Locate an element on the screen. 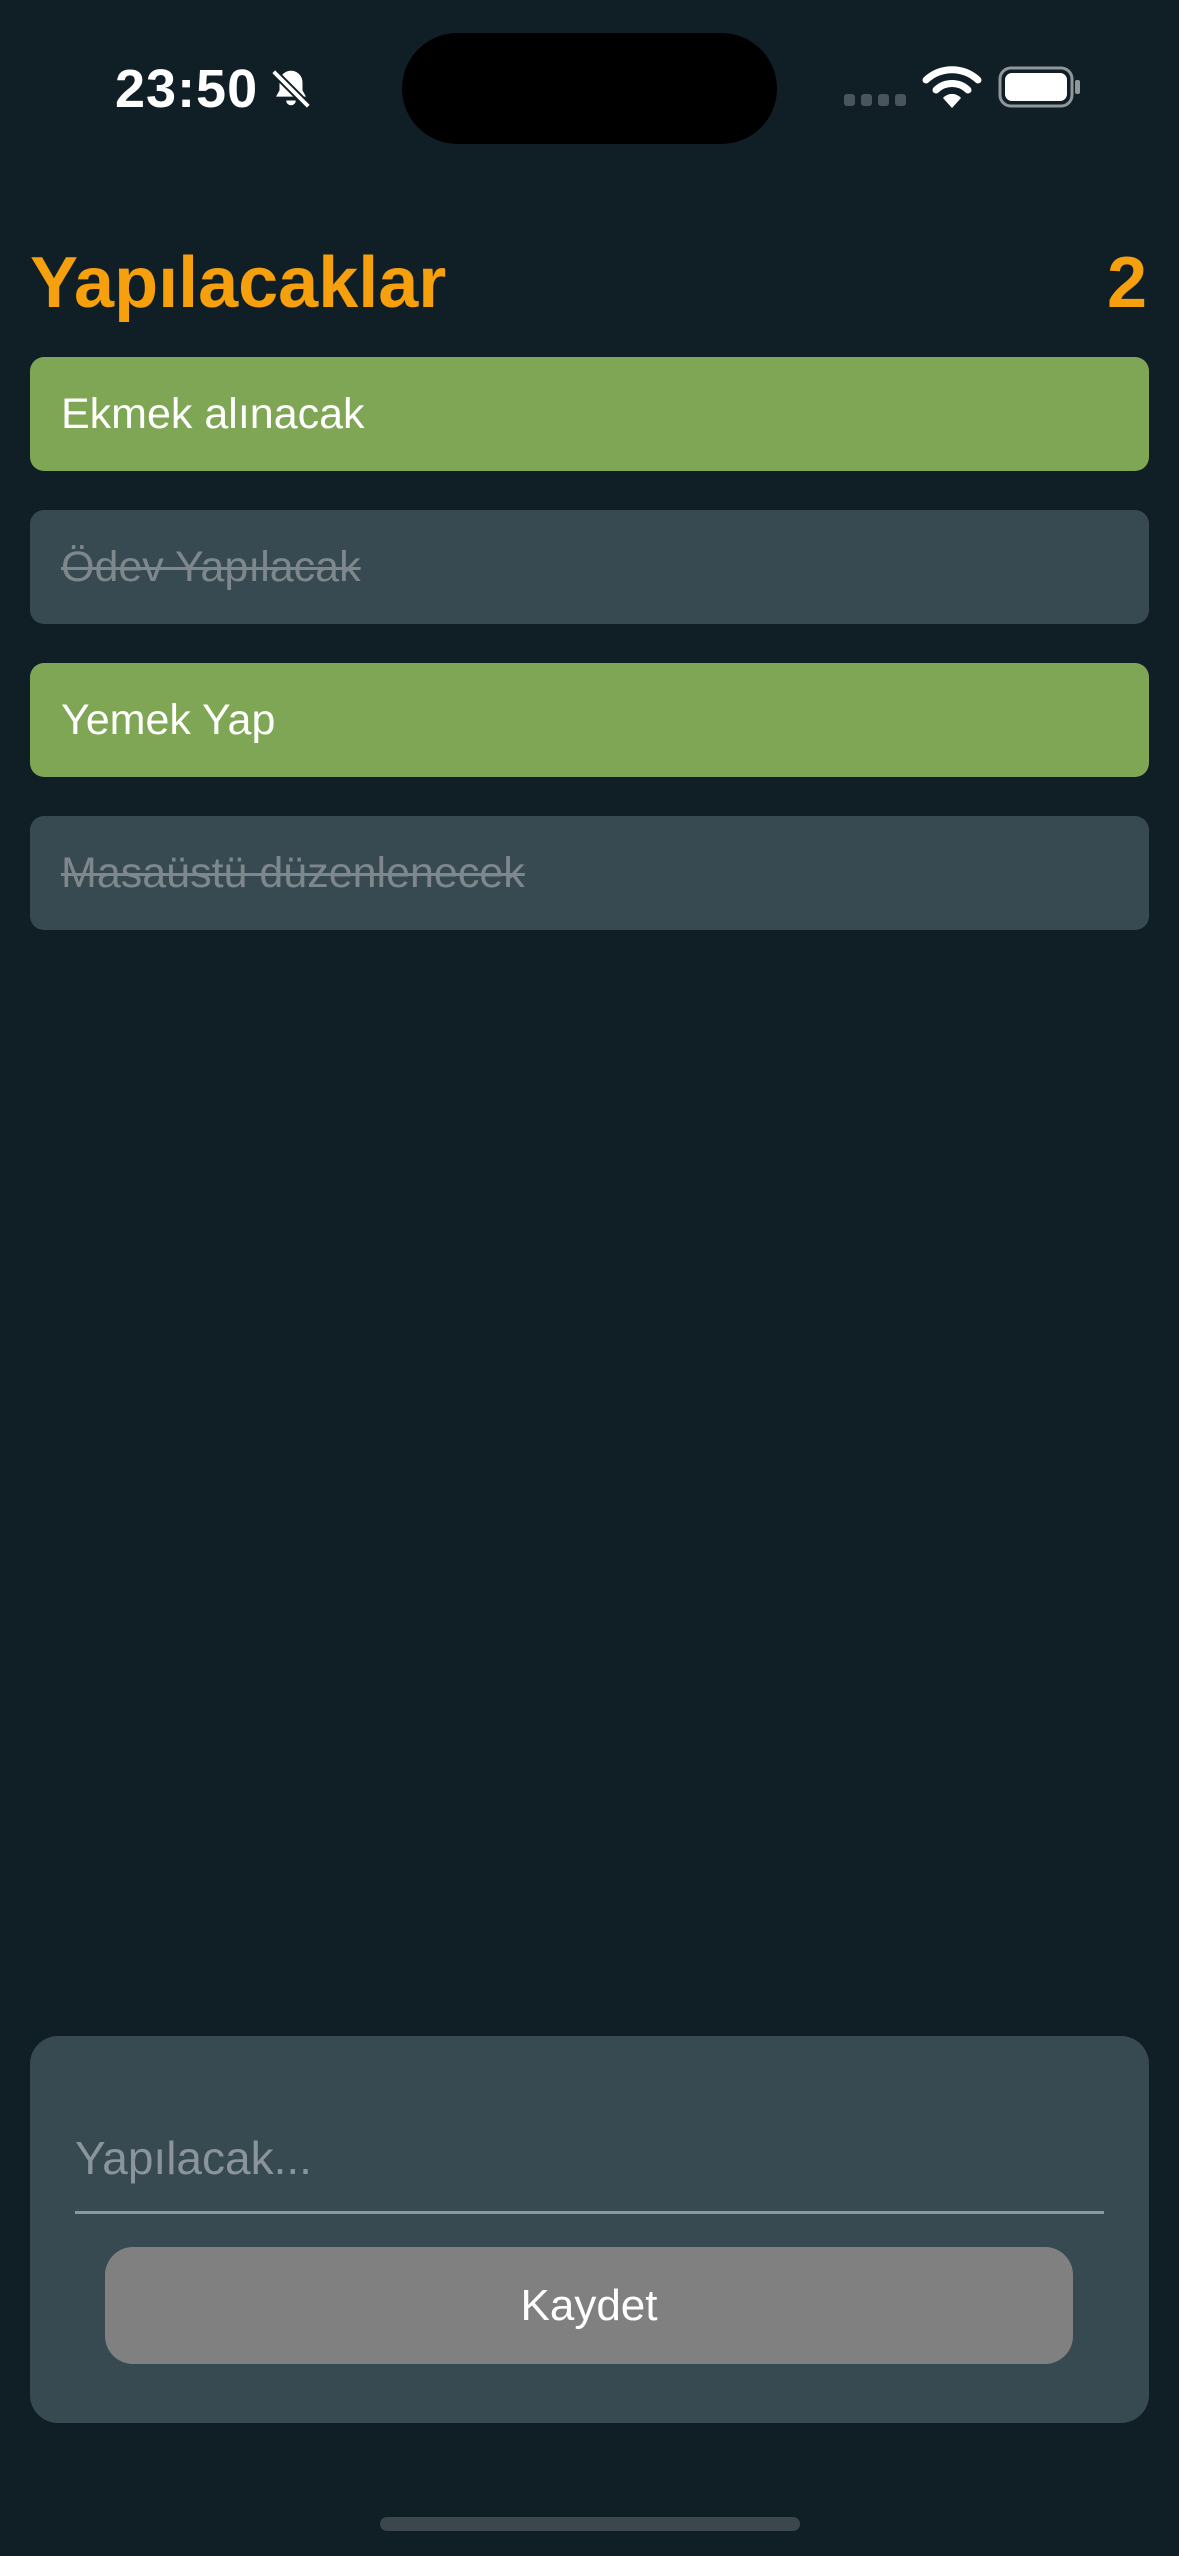 The image size is (1179, 2556). add-todo-form: Kaydet is located at coordinates (589, 2229).